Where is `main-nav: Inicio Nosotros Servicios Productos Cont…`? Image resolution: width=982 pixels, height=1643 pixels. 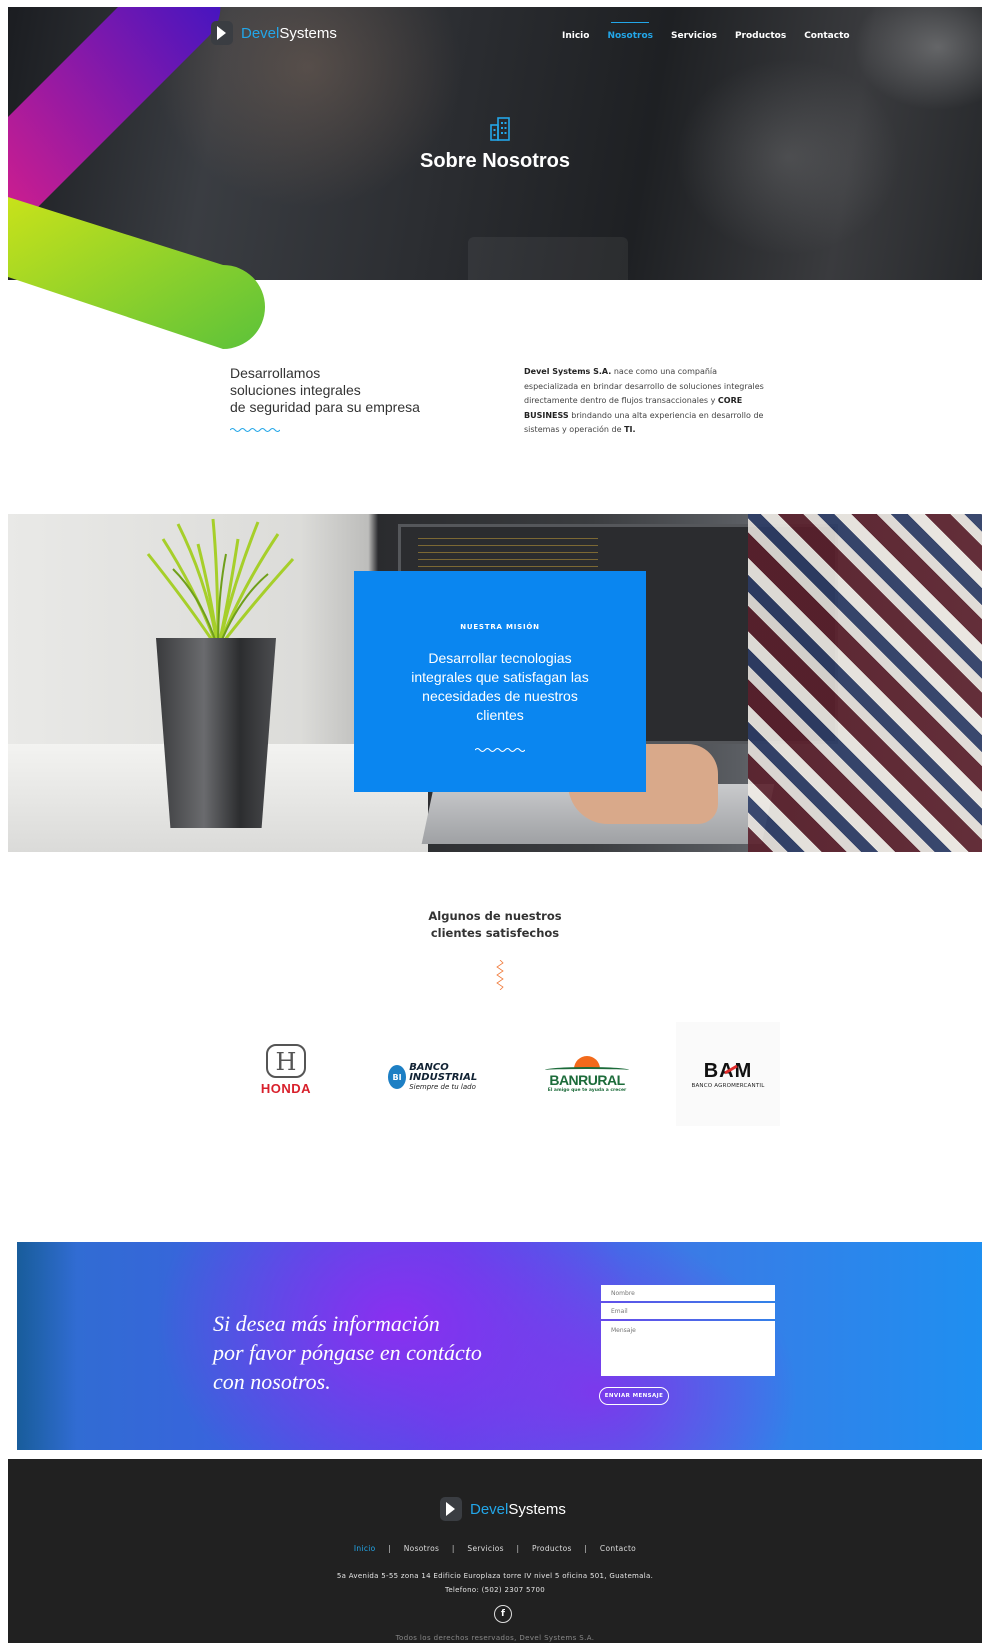
main-nav: Inicio Nosotros Servicios Productos Cont… is located at coordinates (706, 31).